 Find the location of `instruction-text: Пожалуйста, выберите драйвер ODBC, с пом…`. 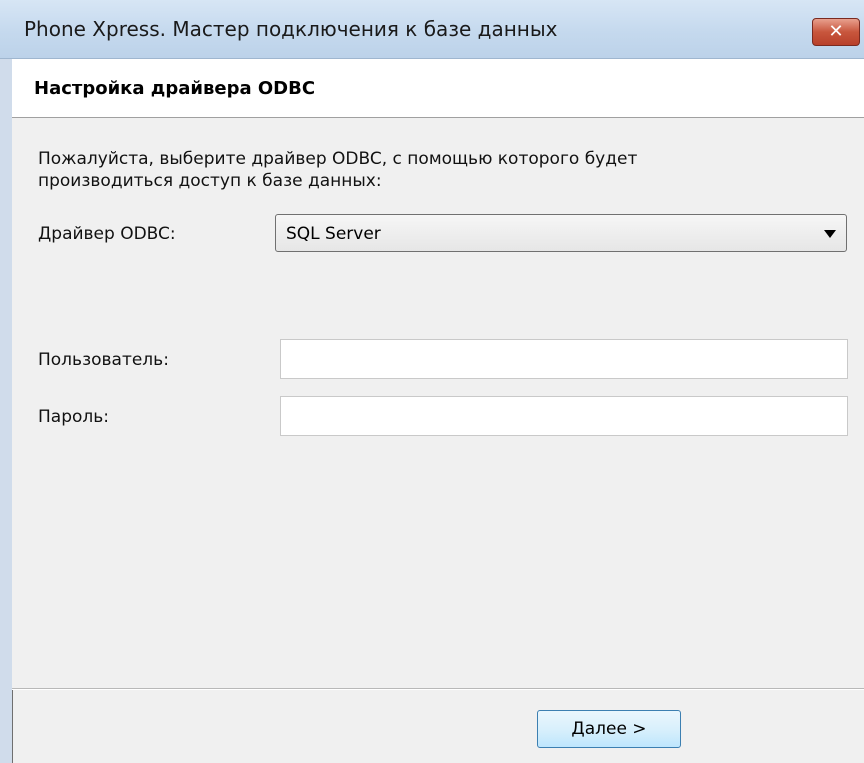

instruction-text: Пожалуйста, выберите драйвер ODBC, с пом… is located at coordinates (338, 170).